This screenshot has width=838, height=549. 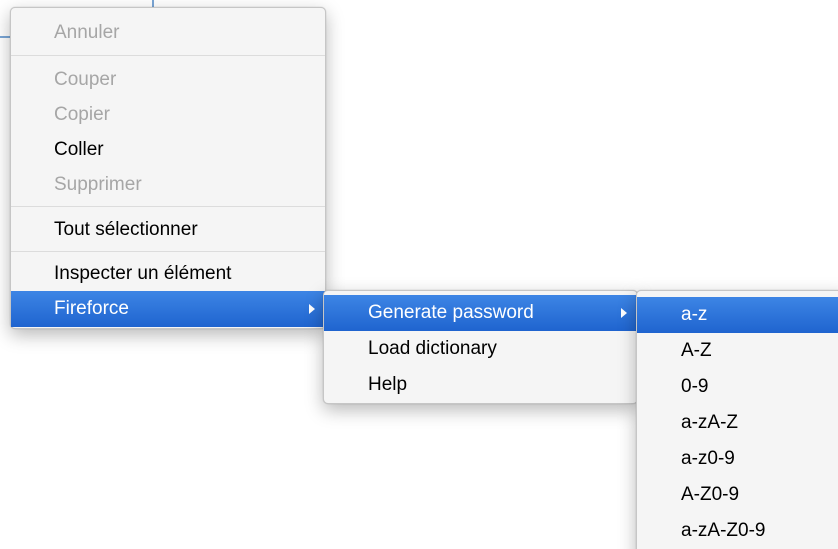 I want to click on menu-item-upper-a-z-0-9: A-Z0-9, so click(x=737, y=495).